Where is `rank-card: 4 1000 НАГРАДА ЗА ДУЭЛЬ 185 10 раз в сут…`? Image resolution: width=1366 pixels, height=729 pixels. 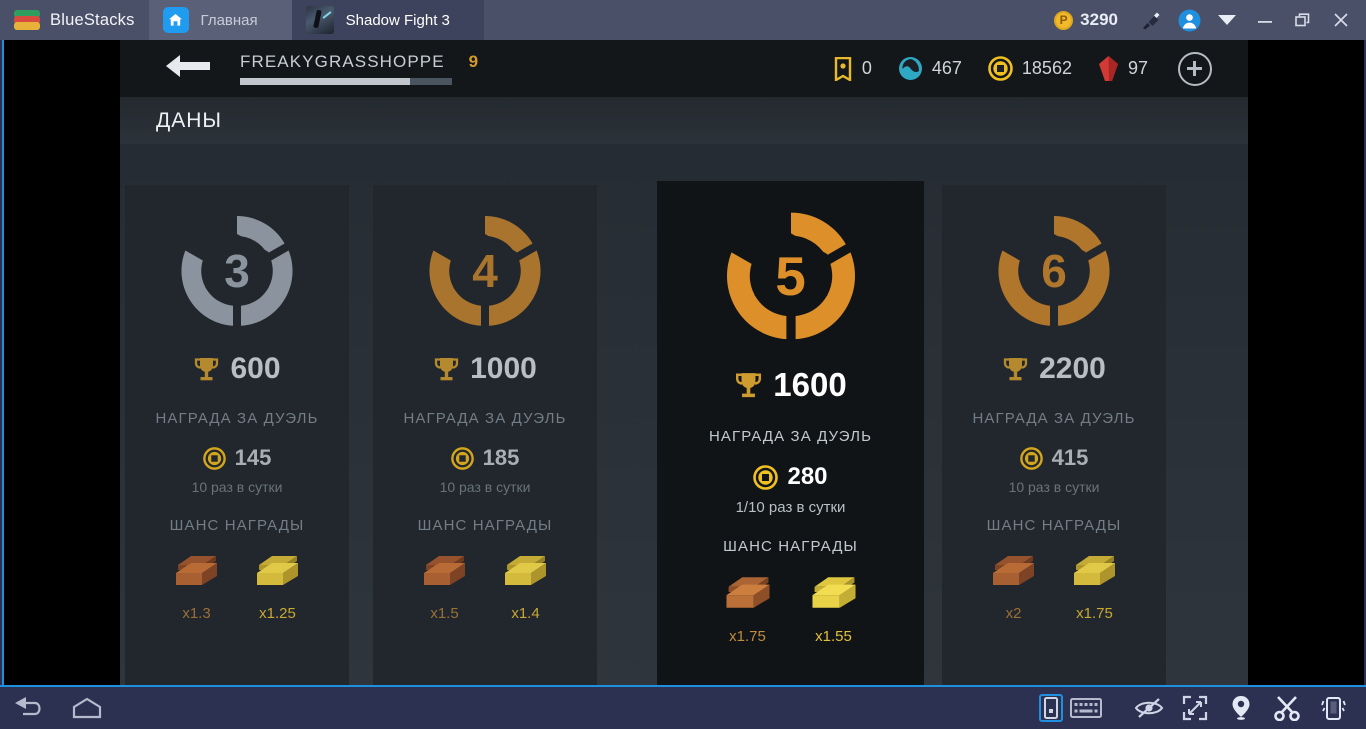
rank-card: 4 1000 НАГРАДА ЗА ДУЭЛЬ 185 10 раз в сут… is located at coordinates (485, 435).